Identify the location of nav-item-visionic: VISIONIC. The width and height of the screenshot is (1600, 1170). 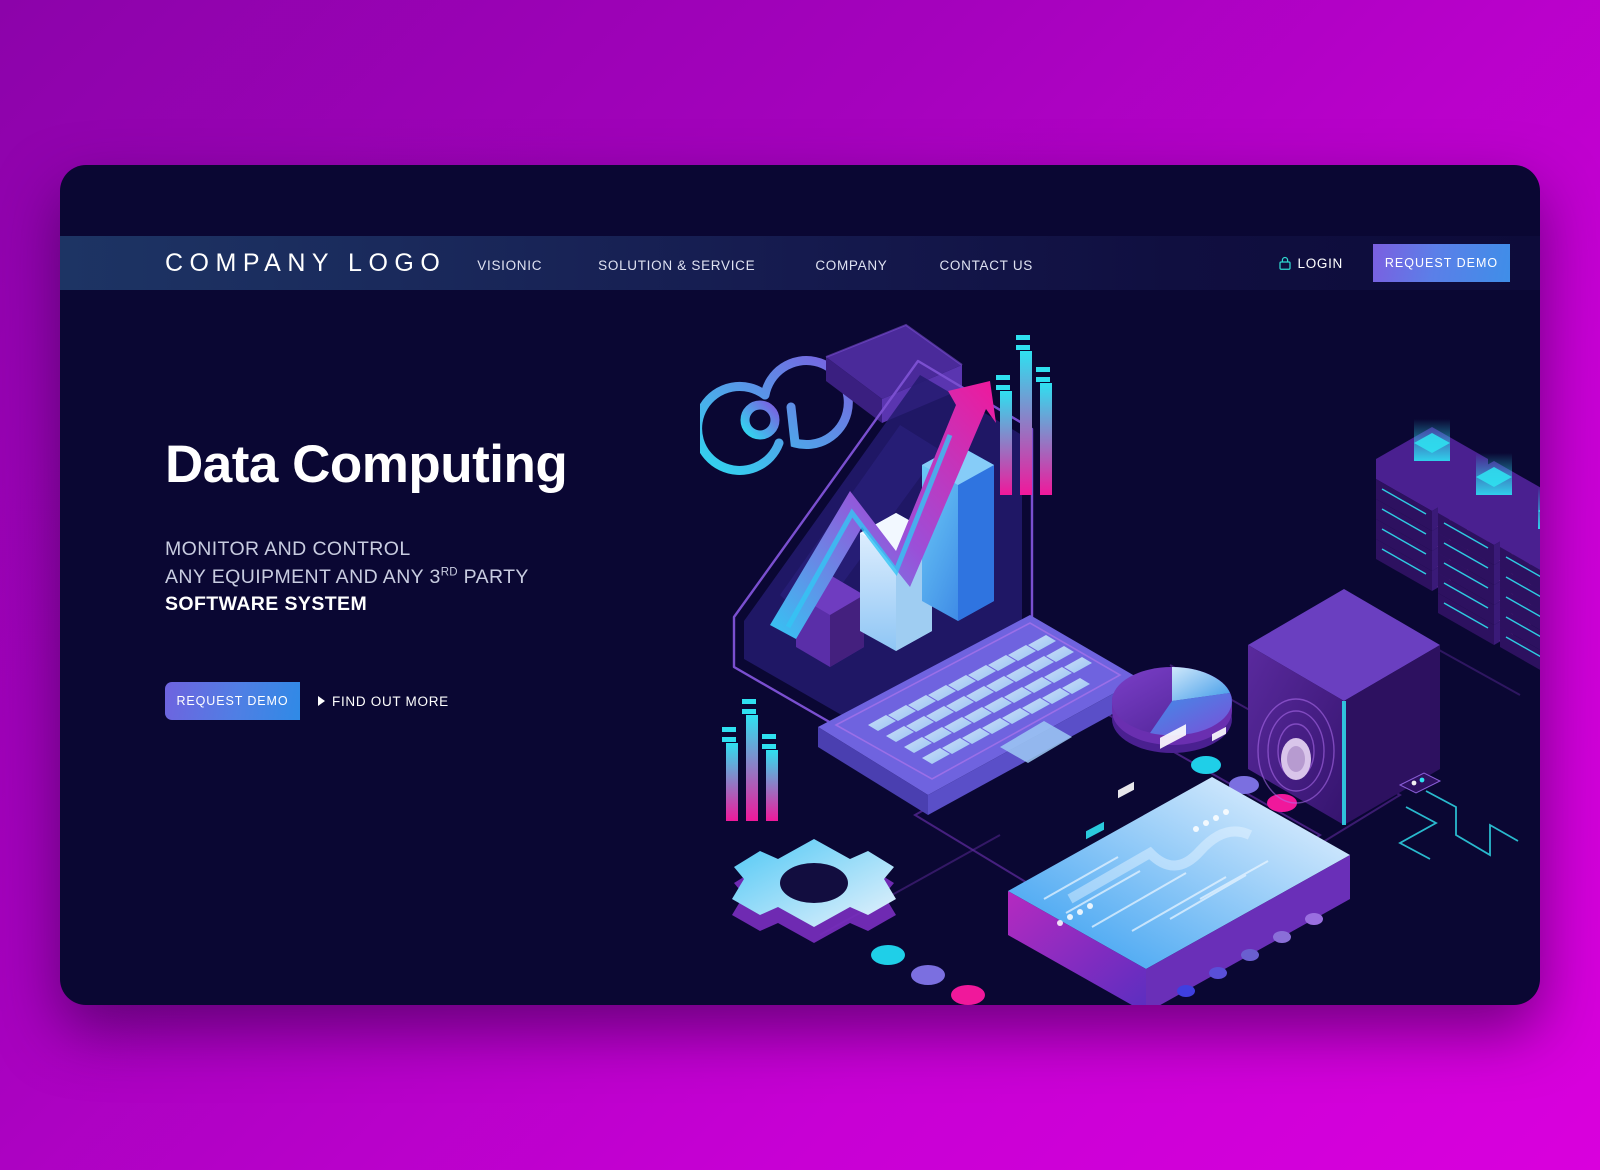
(509, 265).